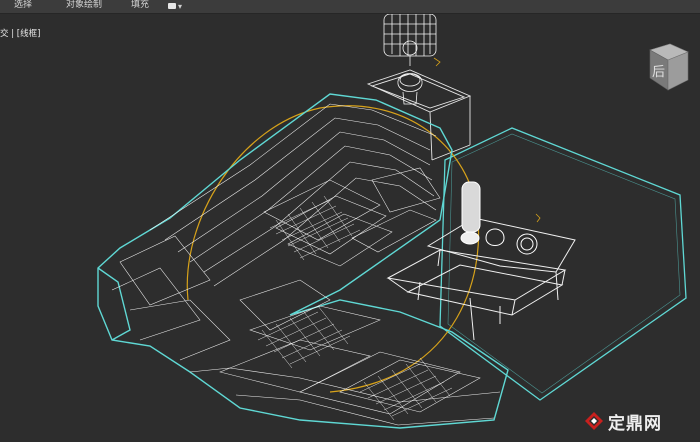 The image size is (700, 442). What do you see at coordinates (20, 33) in the screenshot?
I see `viewport-label: 交 | [线框]` at bounding box center [20, 33].